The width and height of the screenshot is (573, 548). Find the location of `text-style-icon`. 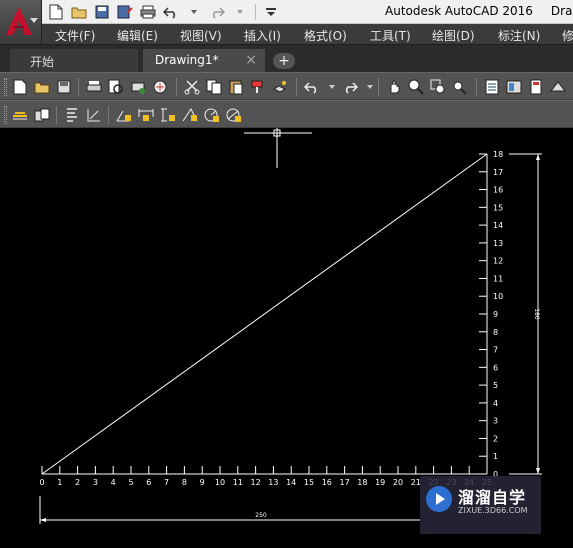

text-style-icon is located at coordinates (72, 115).